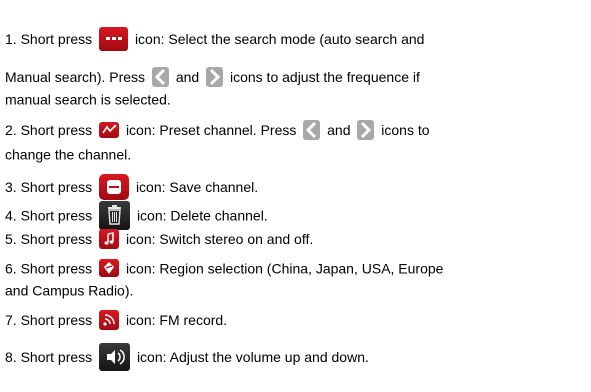  Describe the element at coordinates (219, 239) in the screenshot. I see `instruction-5-text: icon: Switch stereo on and off.` at that location.